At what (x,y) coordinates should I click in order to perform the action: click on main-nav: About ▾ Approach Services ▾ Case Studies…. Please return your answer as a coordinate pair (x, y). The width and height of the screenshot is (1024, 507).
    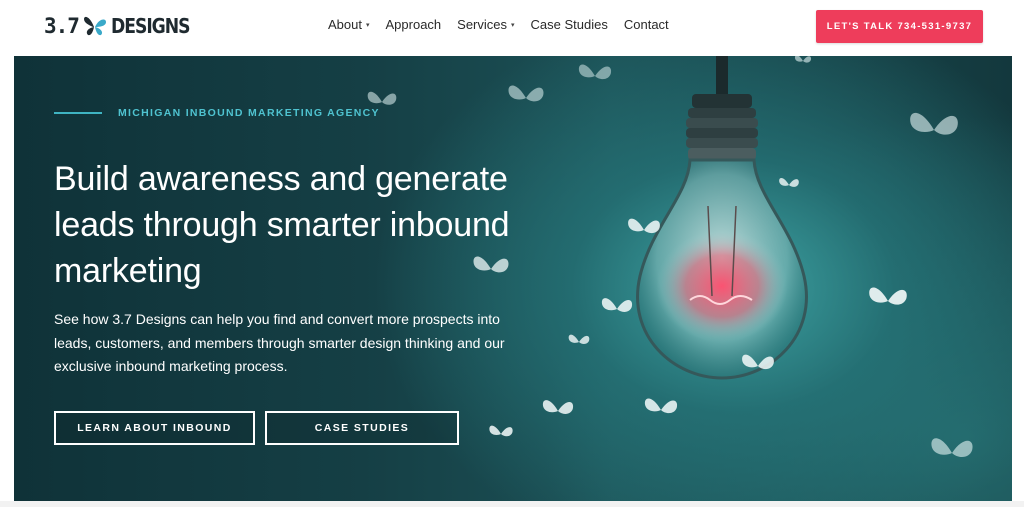
    Looking at the image, I should click on (506, 24).